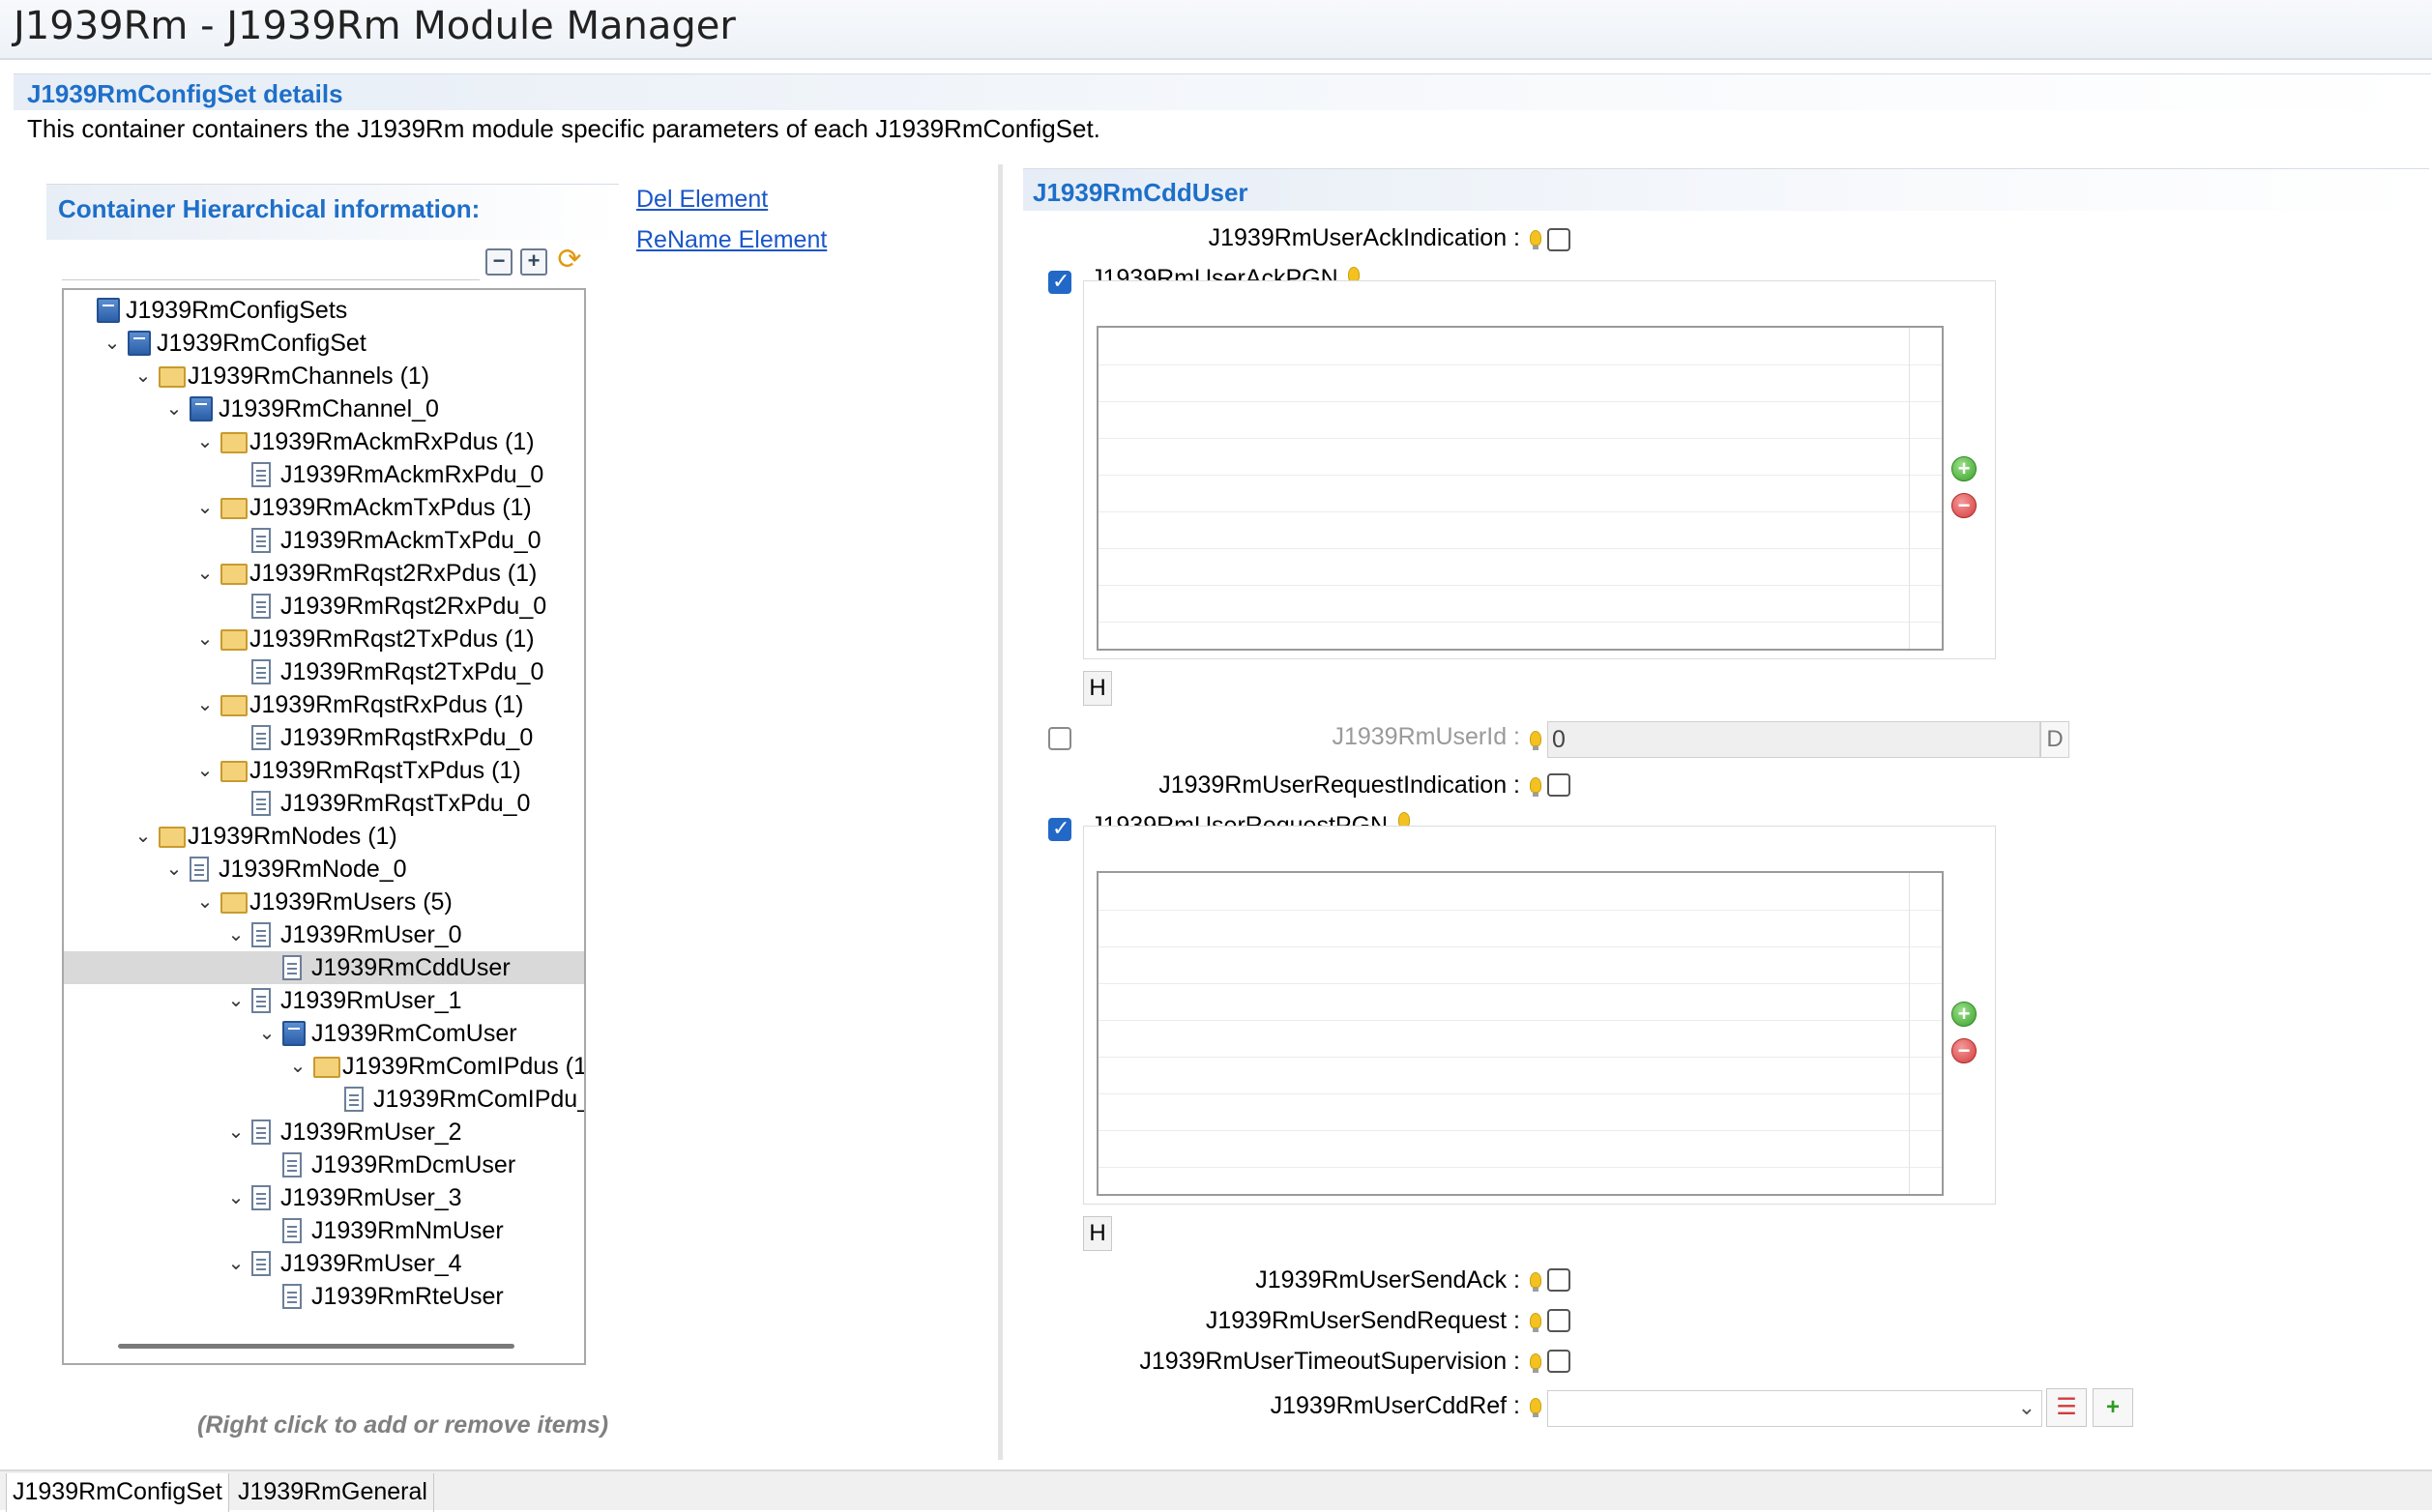 This screenshot has width=2432, height=1512. I want to click on timeout-supervision-checkbox, so click(1558, 1361).